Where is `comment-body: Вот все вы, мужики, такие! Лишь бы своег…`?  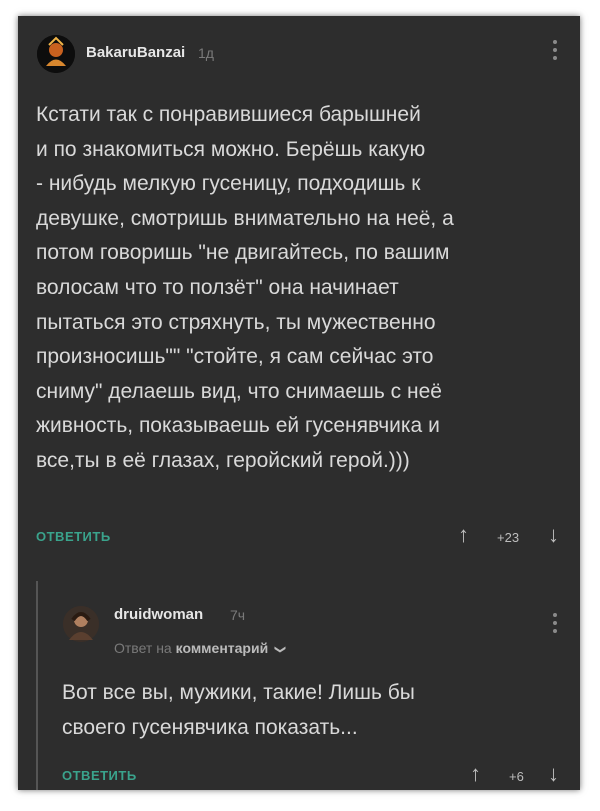 comment-body: Вот все вы, мужики, такие! Лишь бы своег… is located at coordinates (238, 710).